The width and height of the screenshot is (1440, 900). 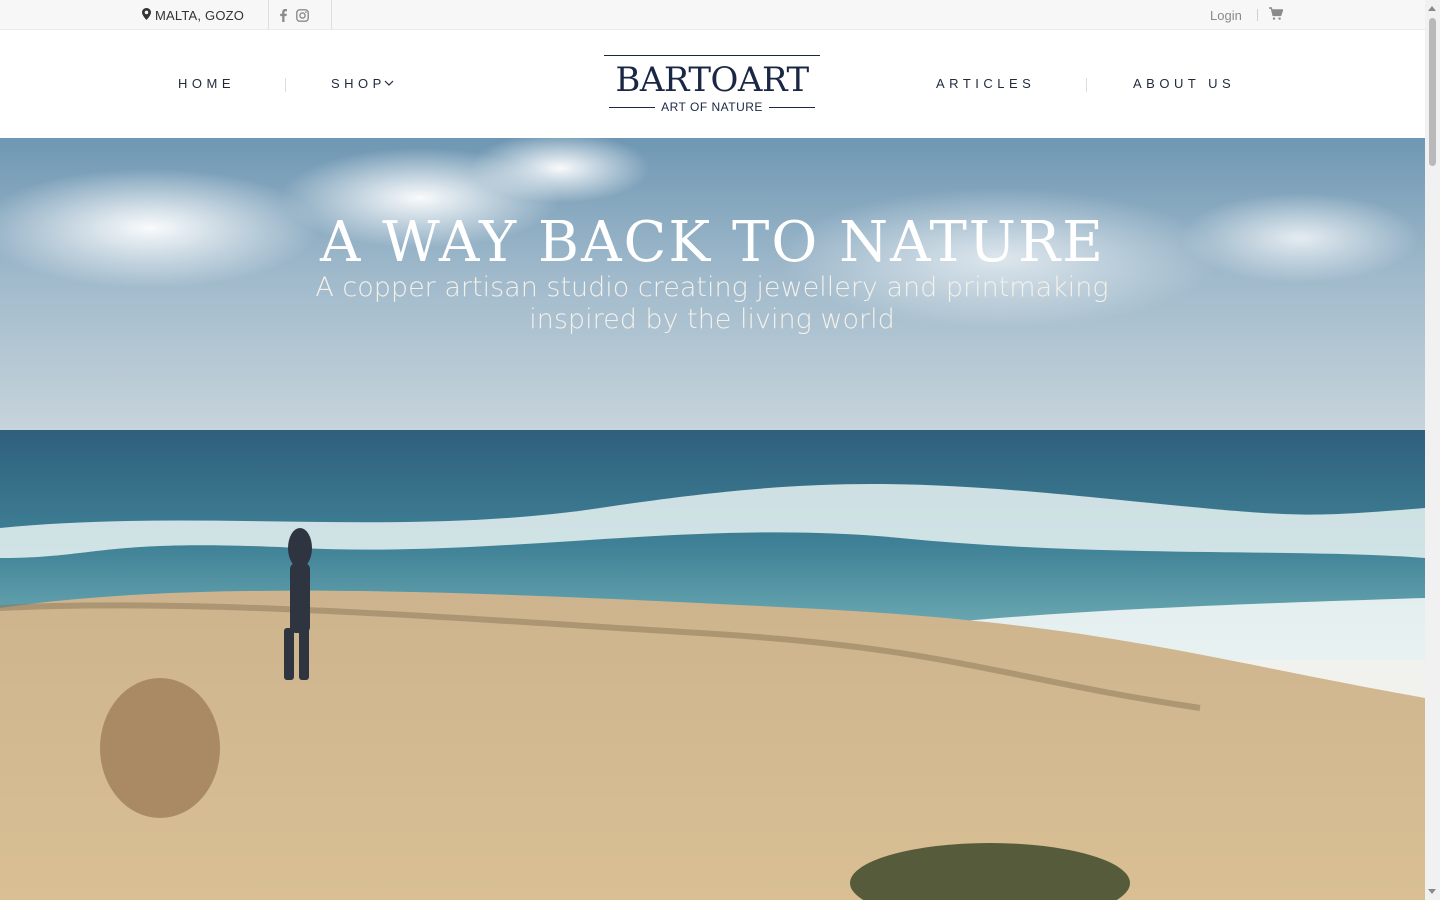 I want to click on nav-articles: ARTICLES, so click(x=985, y=83).